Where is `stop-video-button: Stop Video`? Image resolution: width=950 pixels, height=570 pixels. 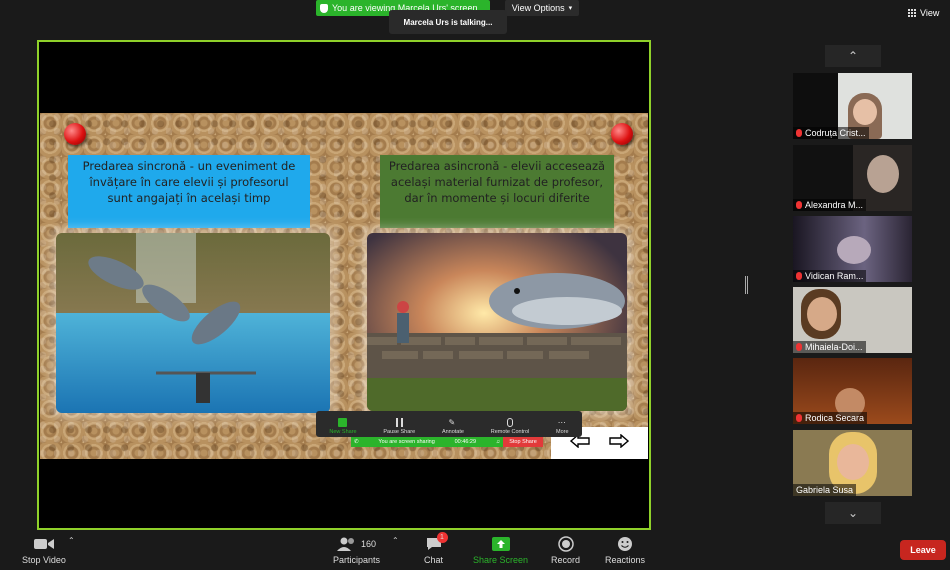
stop-video-button: Stop Video is located at coordinates (44, 550).